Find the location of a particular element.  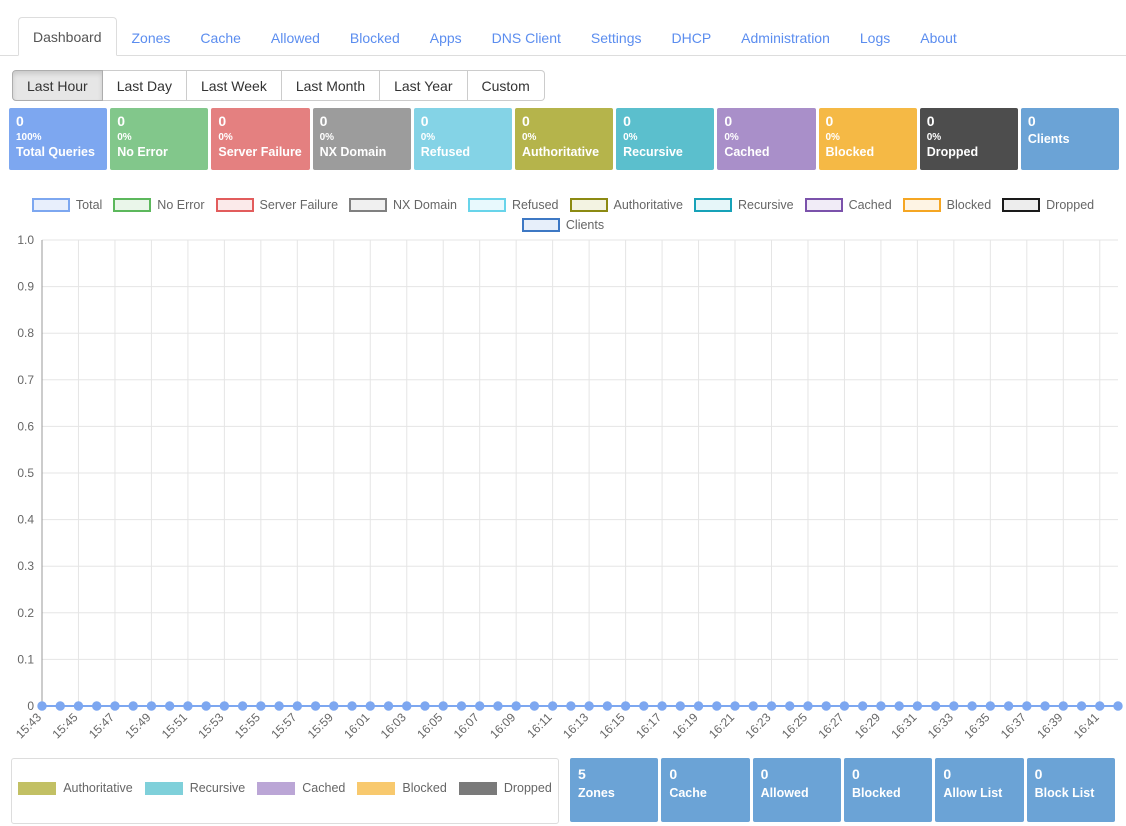

range-button-last-year: Last Year is located at coordinates (424, 85).